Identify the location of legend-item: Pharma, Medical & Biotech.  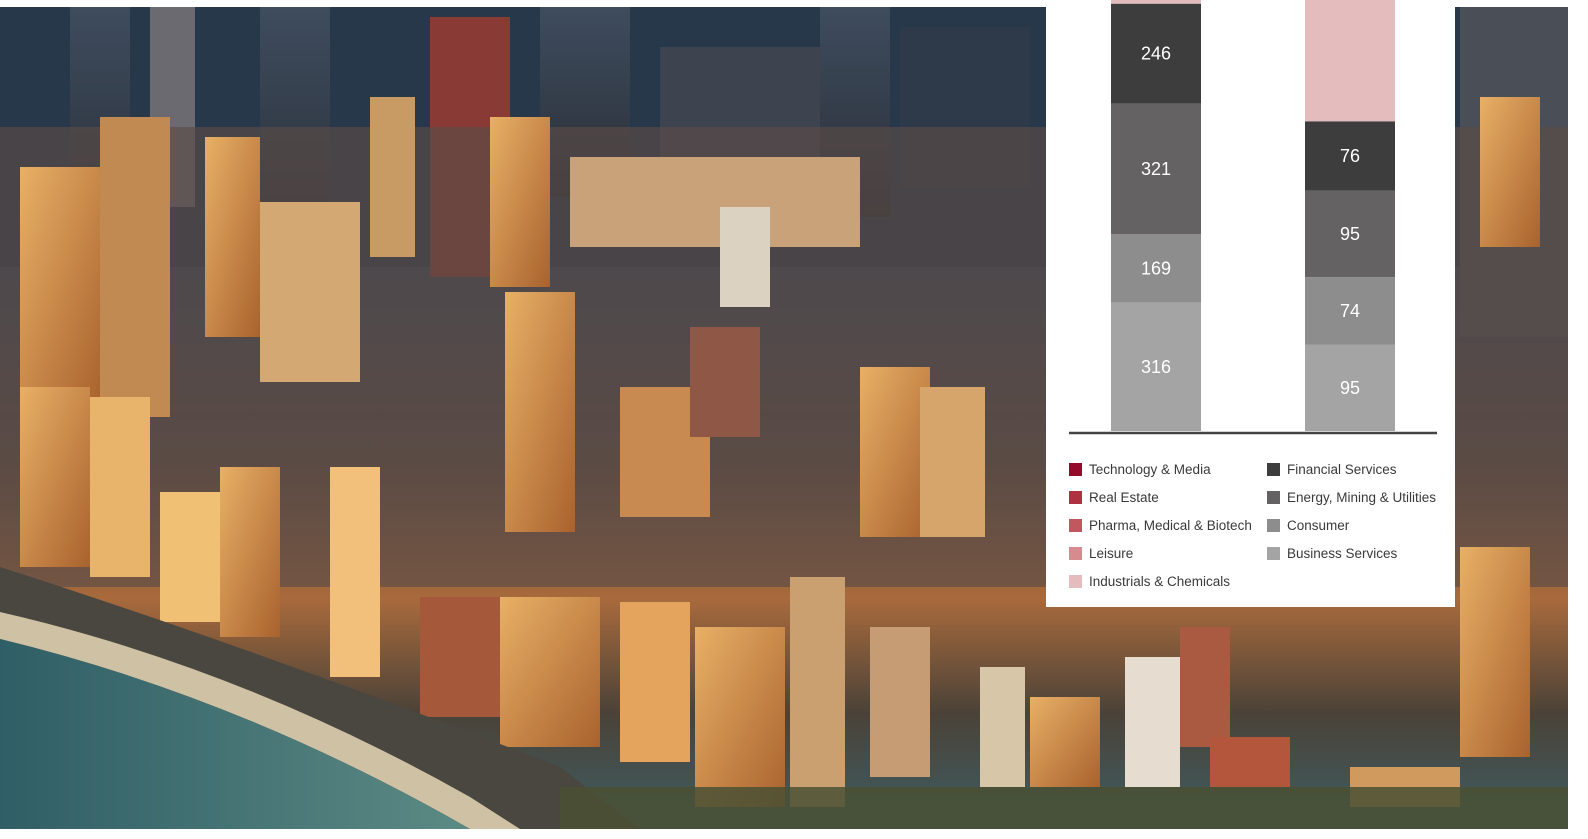
(1160, 526).